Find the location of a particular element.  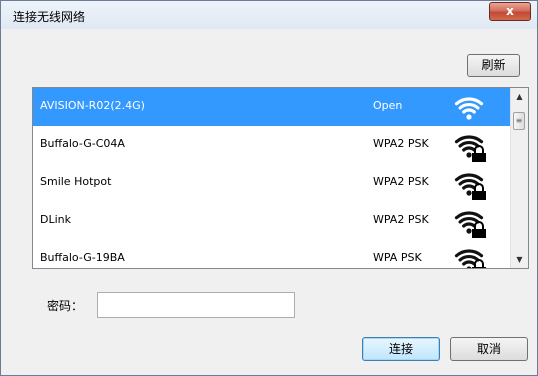

network-ssid: AVISION-R02(2.4G) is located at coordinates (92, 105).